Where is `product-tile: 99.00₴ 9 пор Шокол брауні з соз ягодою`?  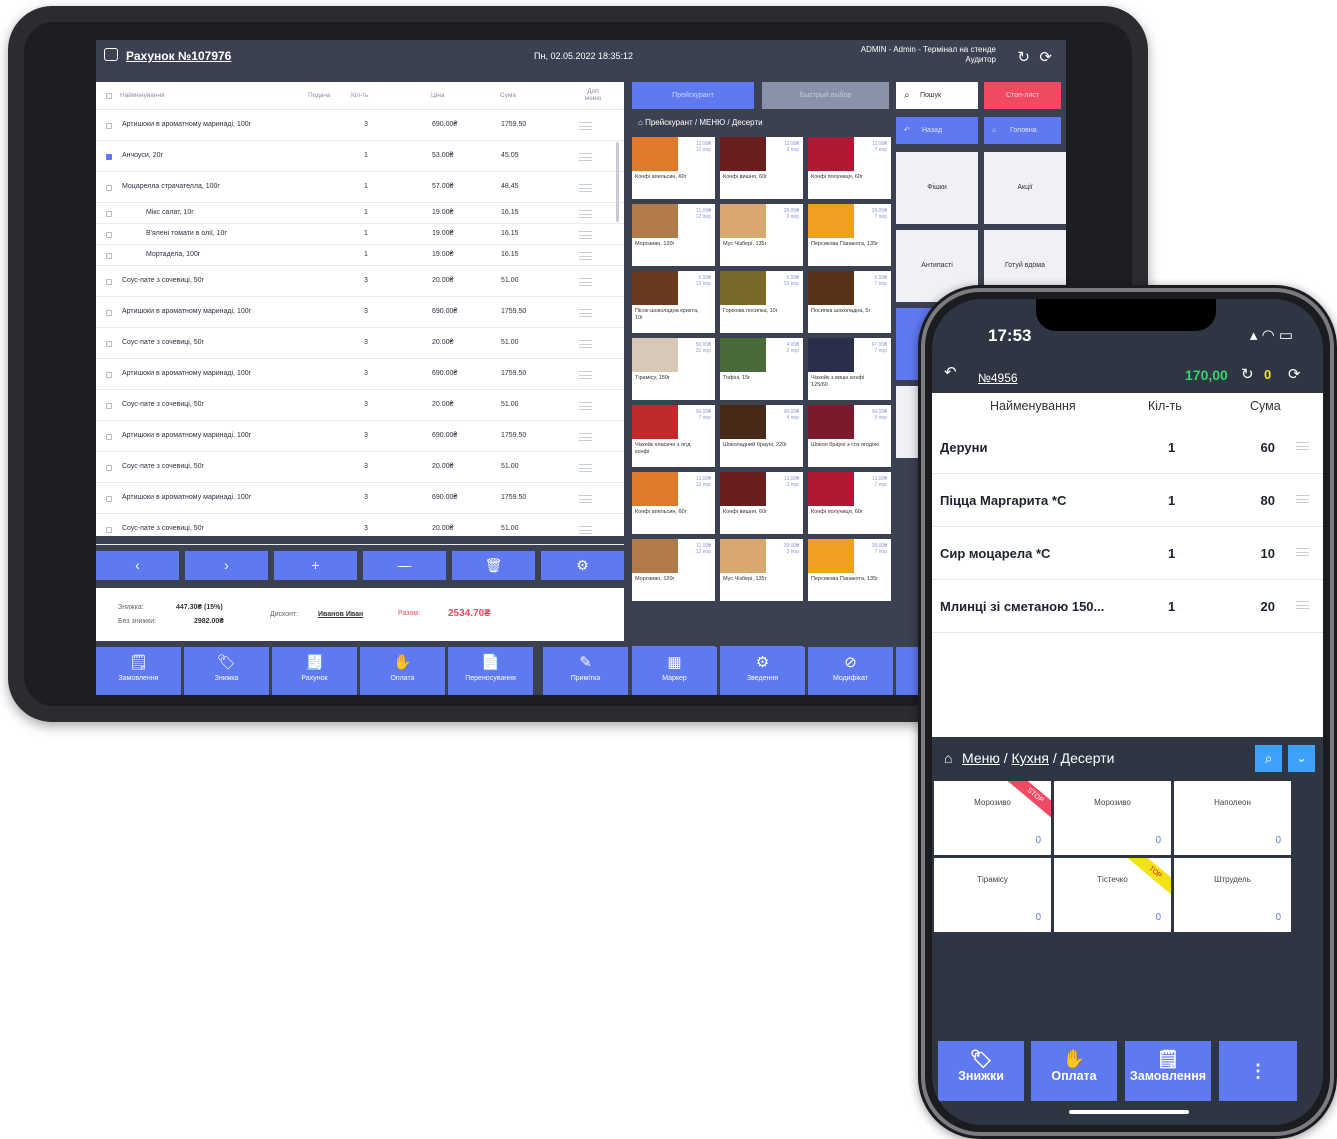
product-tile: 99.00₴ 9 пор Шокол брауні з соз ягодою is located at coordinates (849, 436).